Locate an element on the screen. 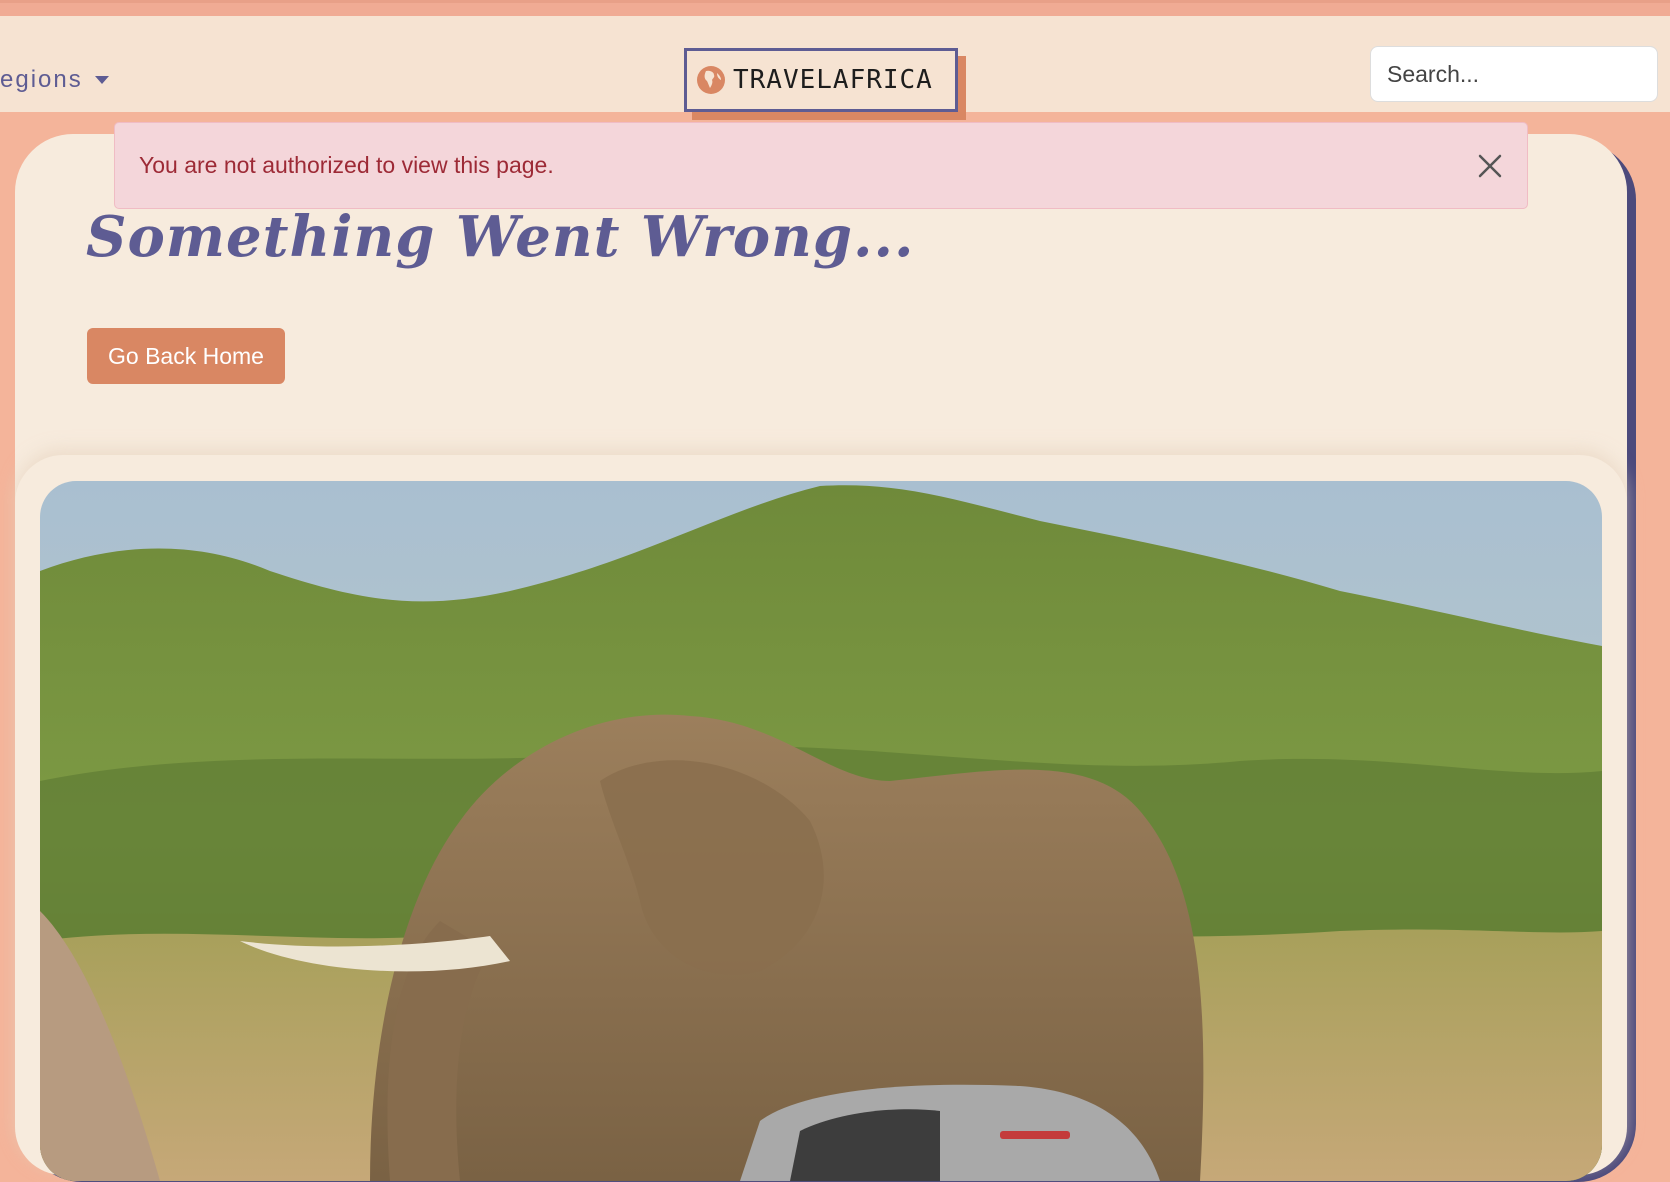  globe-africa-icon is located at coordinates (711, 80).